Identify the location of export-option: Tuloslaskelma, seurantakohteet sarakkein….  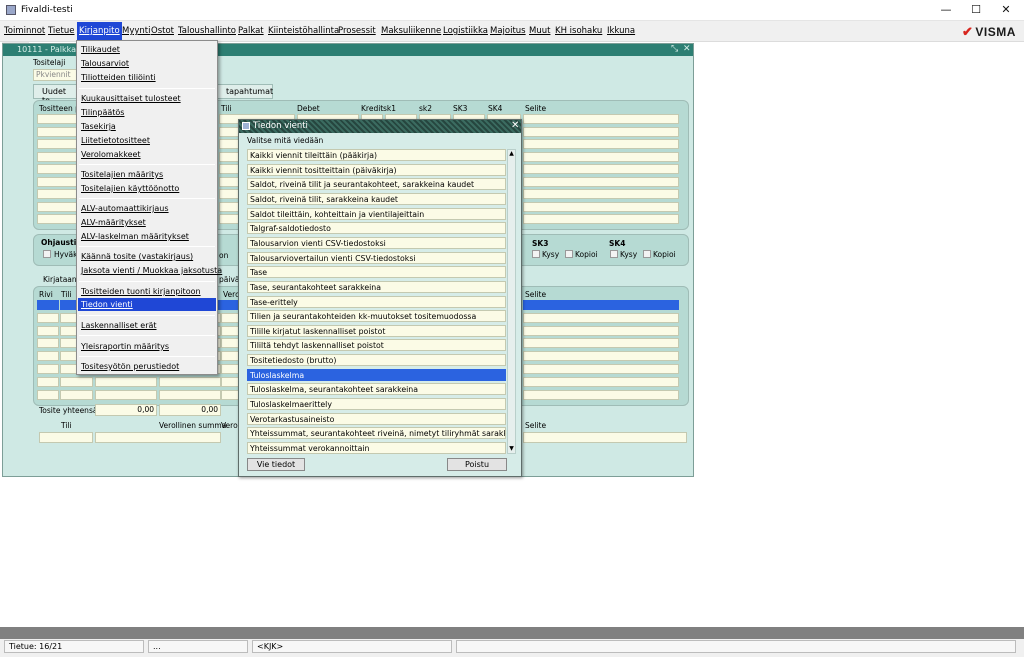
(376, 389).